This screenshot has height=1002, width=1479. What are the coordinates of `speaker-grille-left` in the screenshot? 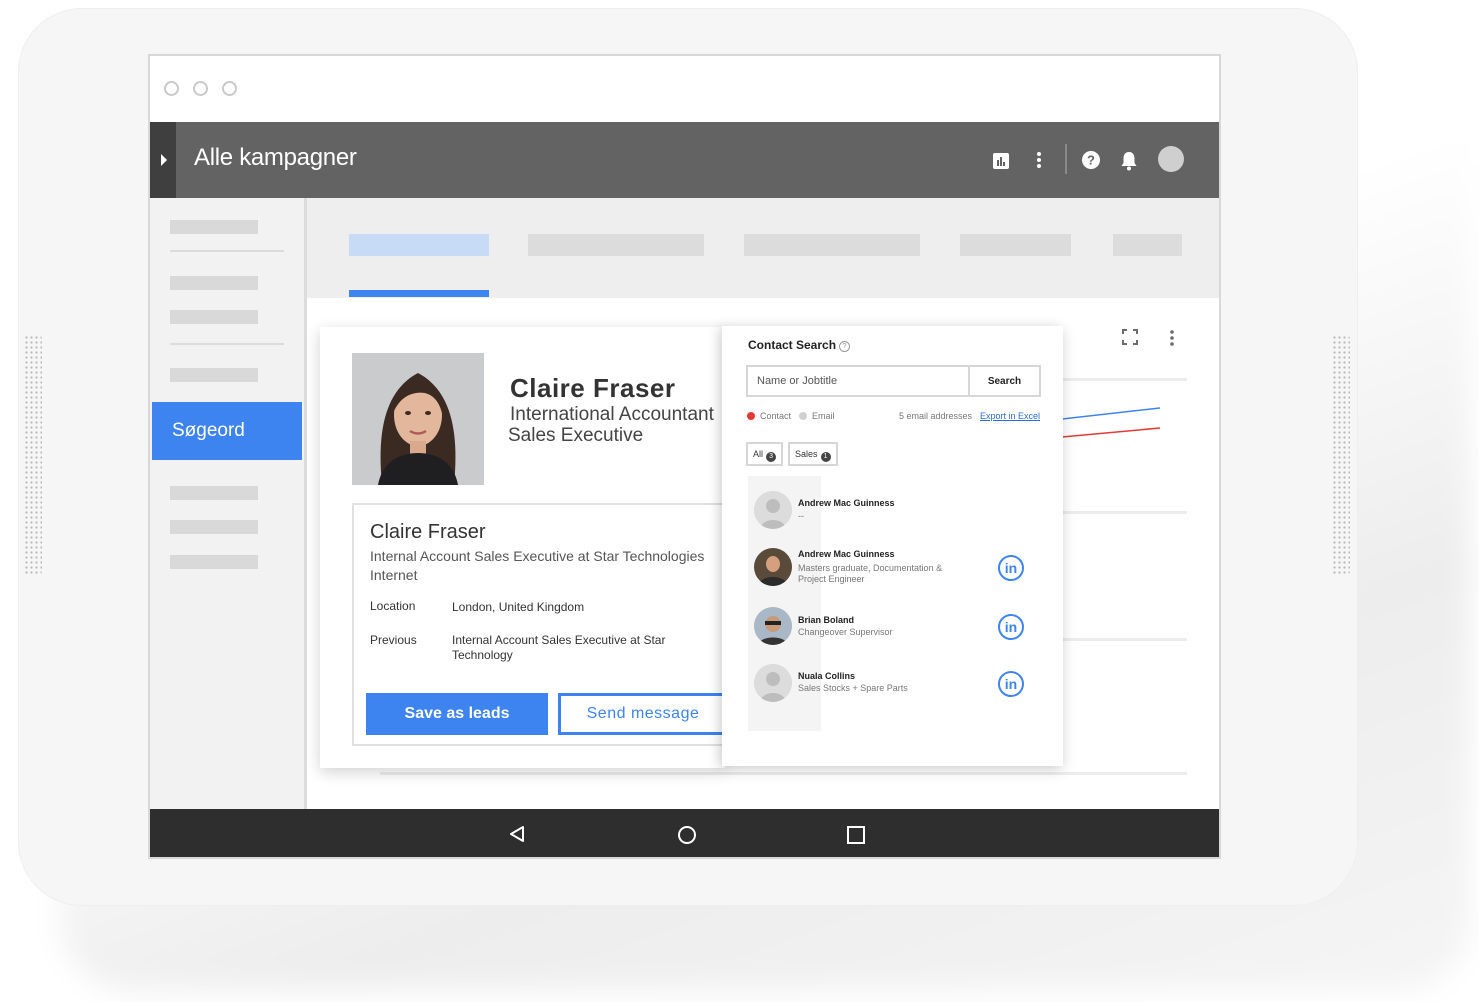 It's located at (33, 455).